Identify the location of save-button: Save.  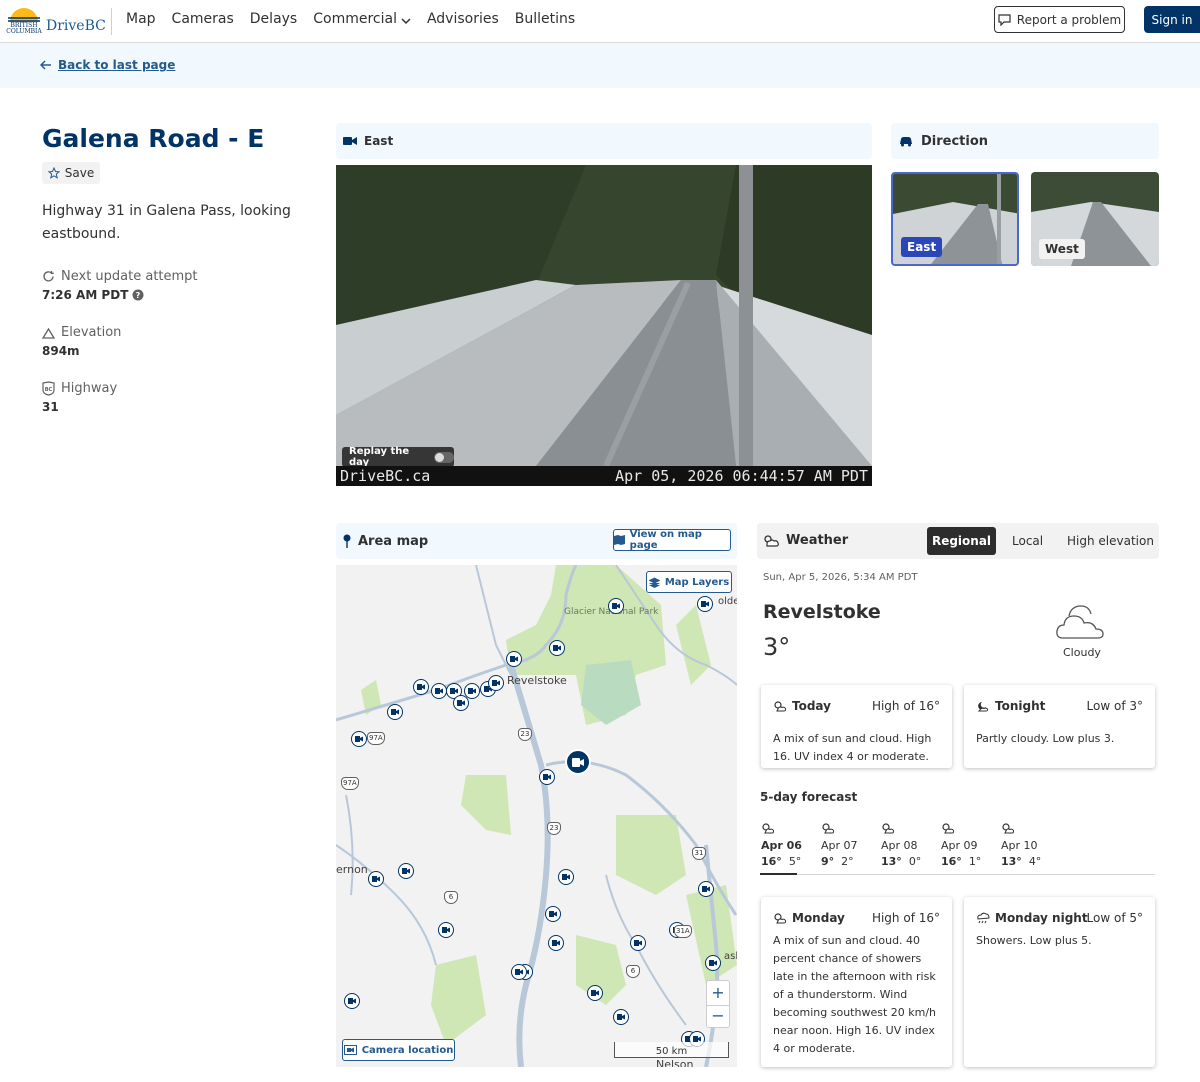
(71, 173).